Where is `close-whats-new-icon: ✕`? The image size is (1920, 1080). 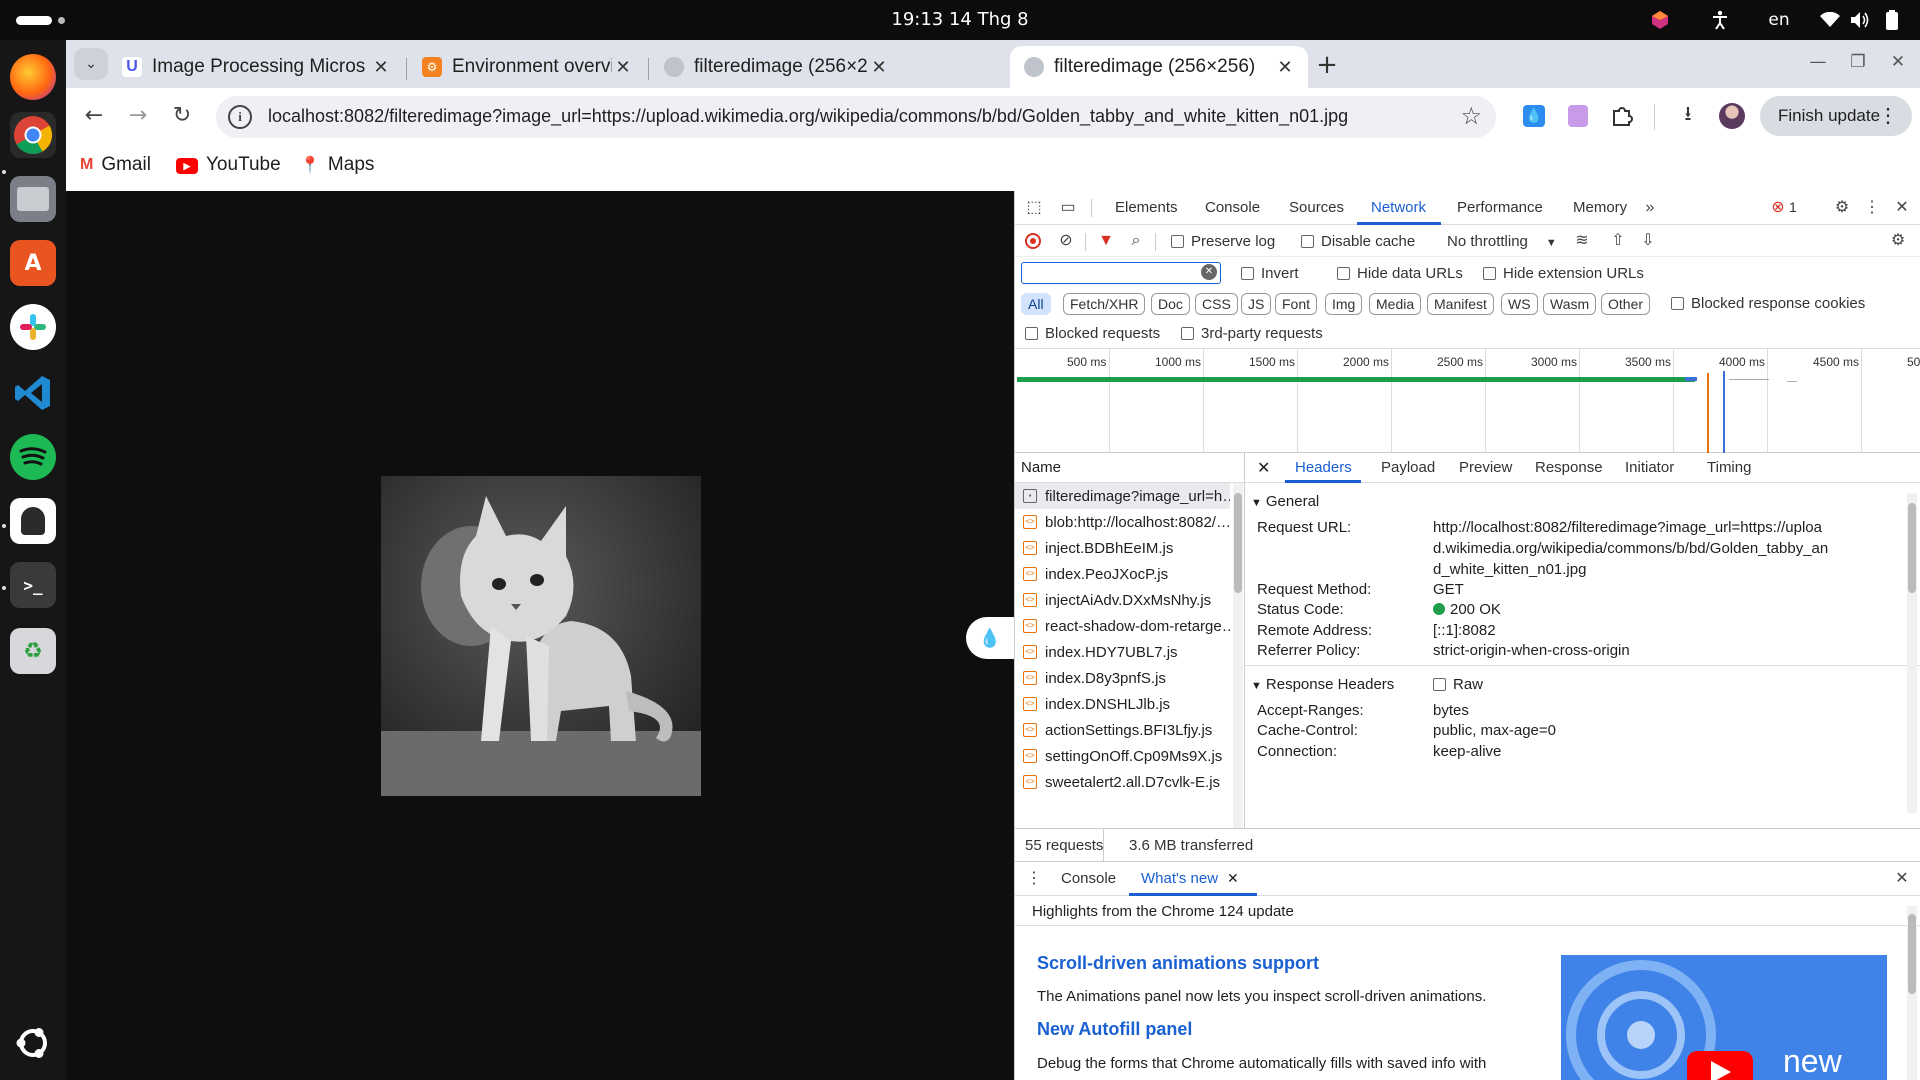 close-whats-new-icon: ✕ is located at coordinates (1233, 878).